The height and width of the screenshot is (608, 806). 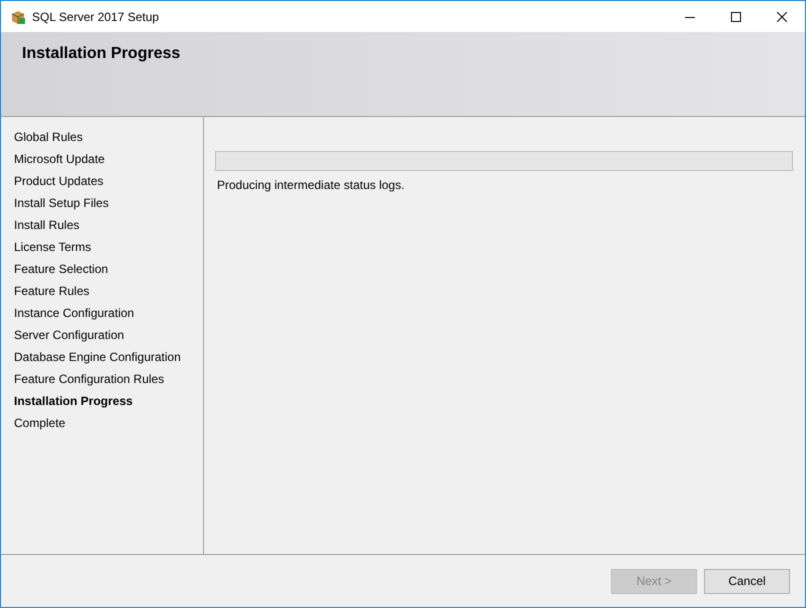 What do you see at coordinates (18, 16) in the screenshot?
I see `package-icon` at bounding box center [18, 16].